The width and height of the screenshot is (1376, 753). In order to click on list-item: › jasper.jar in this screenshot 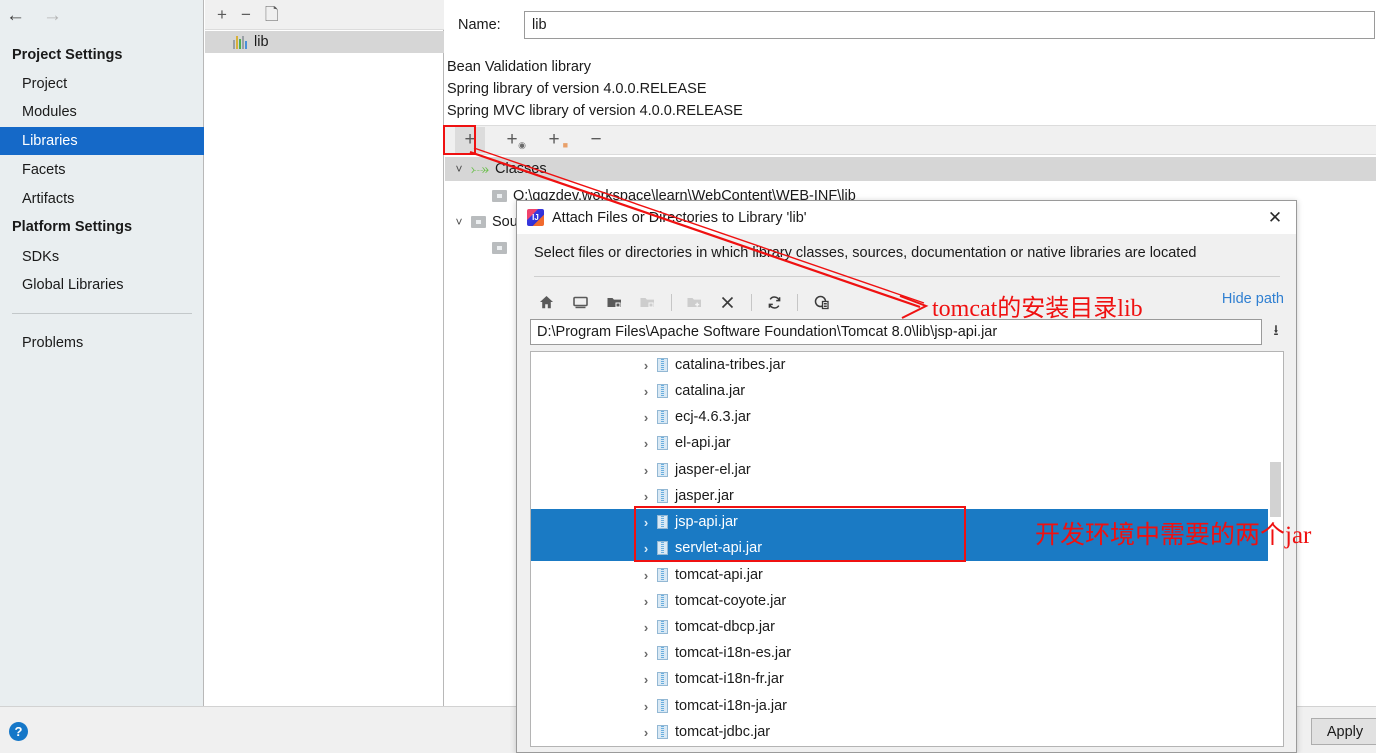, I will do `click(900, 496)`.